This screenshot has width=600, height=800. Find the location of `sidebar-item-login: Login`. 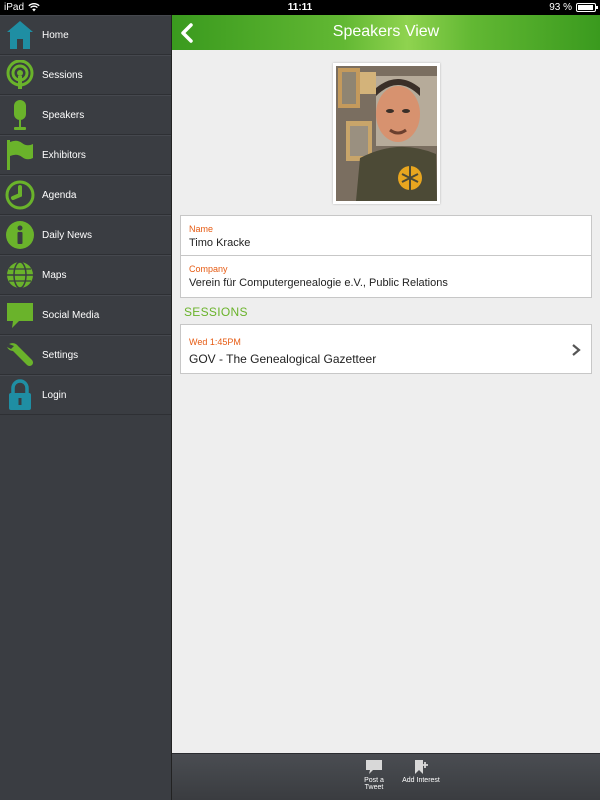

sidebar-item-login: Login is located at coordinates (85, 395).